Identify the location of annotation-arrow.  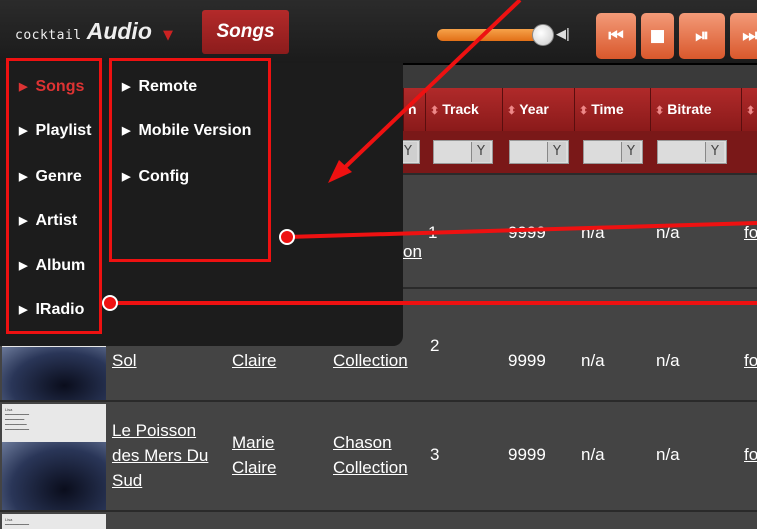
(429, 87).